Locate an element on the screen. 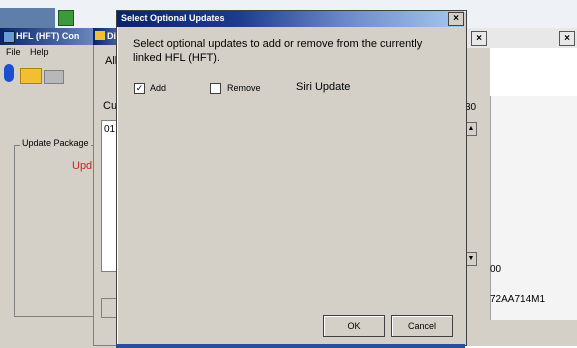 The width and height of the screenshot is (577, 348). update-package-label: Update Package is located at coordinates (55, 143).